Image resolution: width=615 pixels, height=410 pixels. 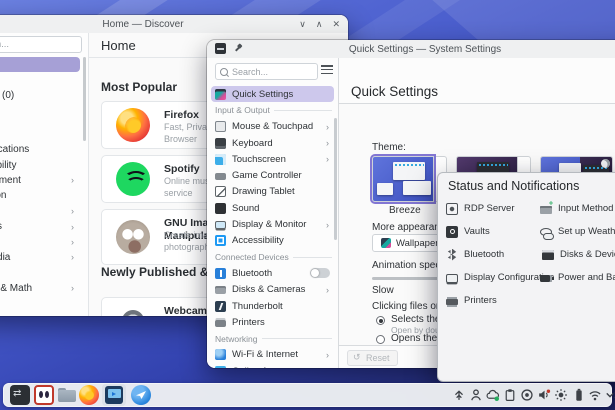 I want to click on status-item: Disks & Devices, so click(x=577, y=254).